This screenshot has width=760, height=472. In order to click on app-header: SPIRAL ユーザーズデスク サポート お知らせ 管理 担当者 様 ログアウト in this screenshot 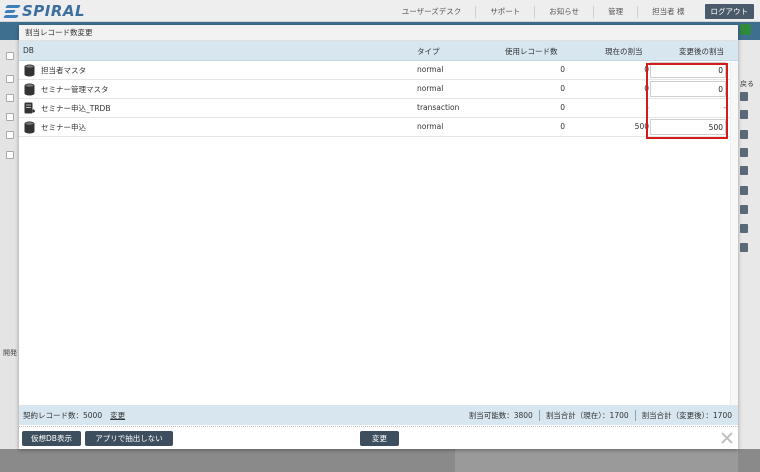, I will do `click(380, 11)`.